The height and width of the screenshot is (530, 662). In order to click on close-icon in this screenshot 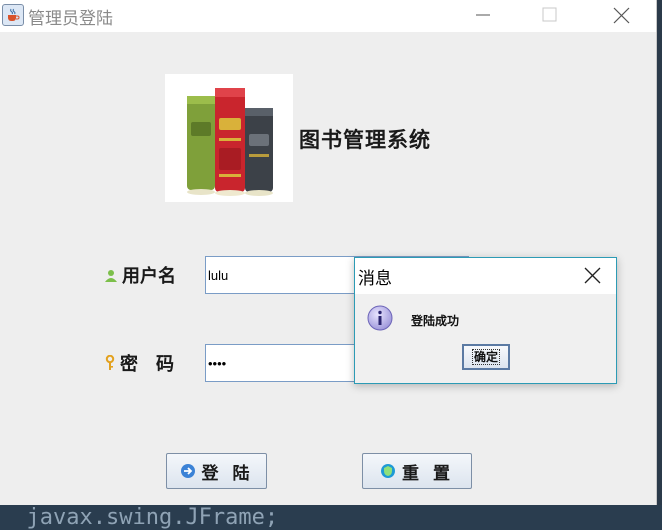, I will do `click(621, 16)`.